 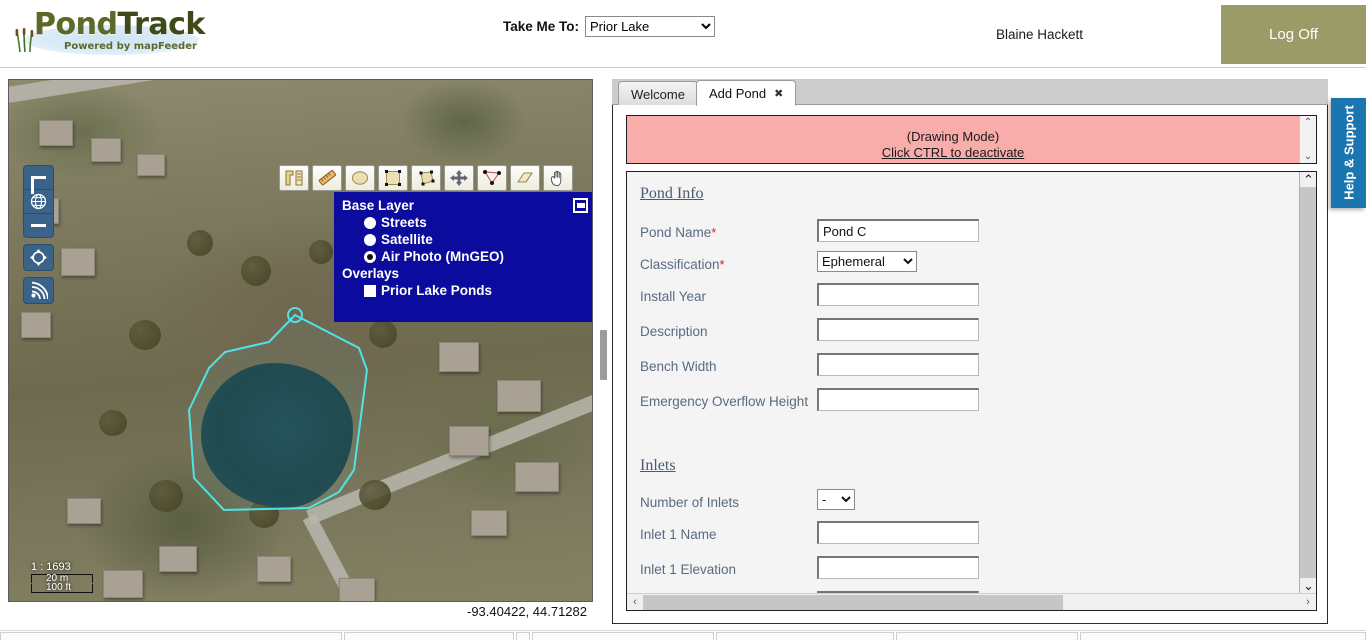 What do you see at coordinates (953, 152) in the screenshot?
I see `drawing-mode-alert-line2: Click CTRL to deactivate` at bounding box center [953, 152].